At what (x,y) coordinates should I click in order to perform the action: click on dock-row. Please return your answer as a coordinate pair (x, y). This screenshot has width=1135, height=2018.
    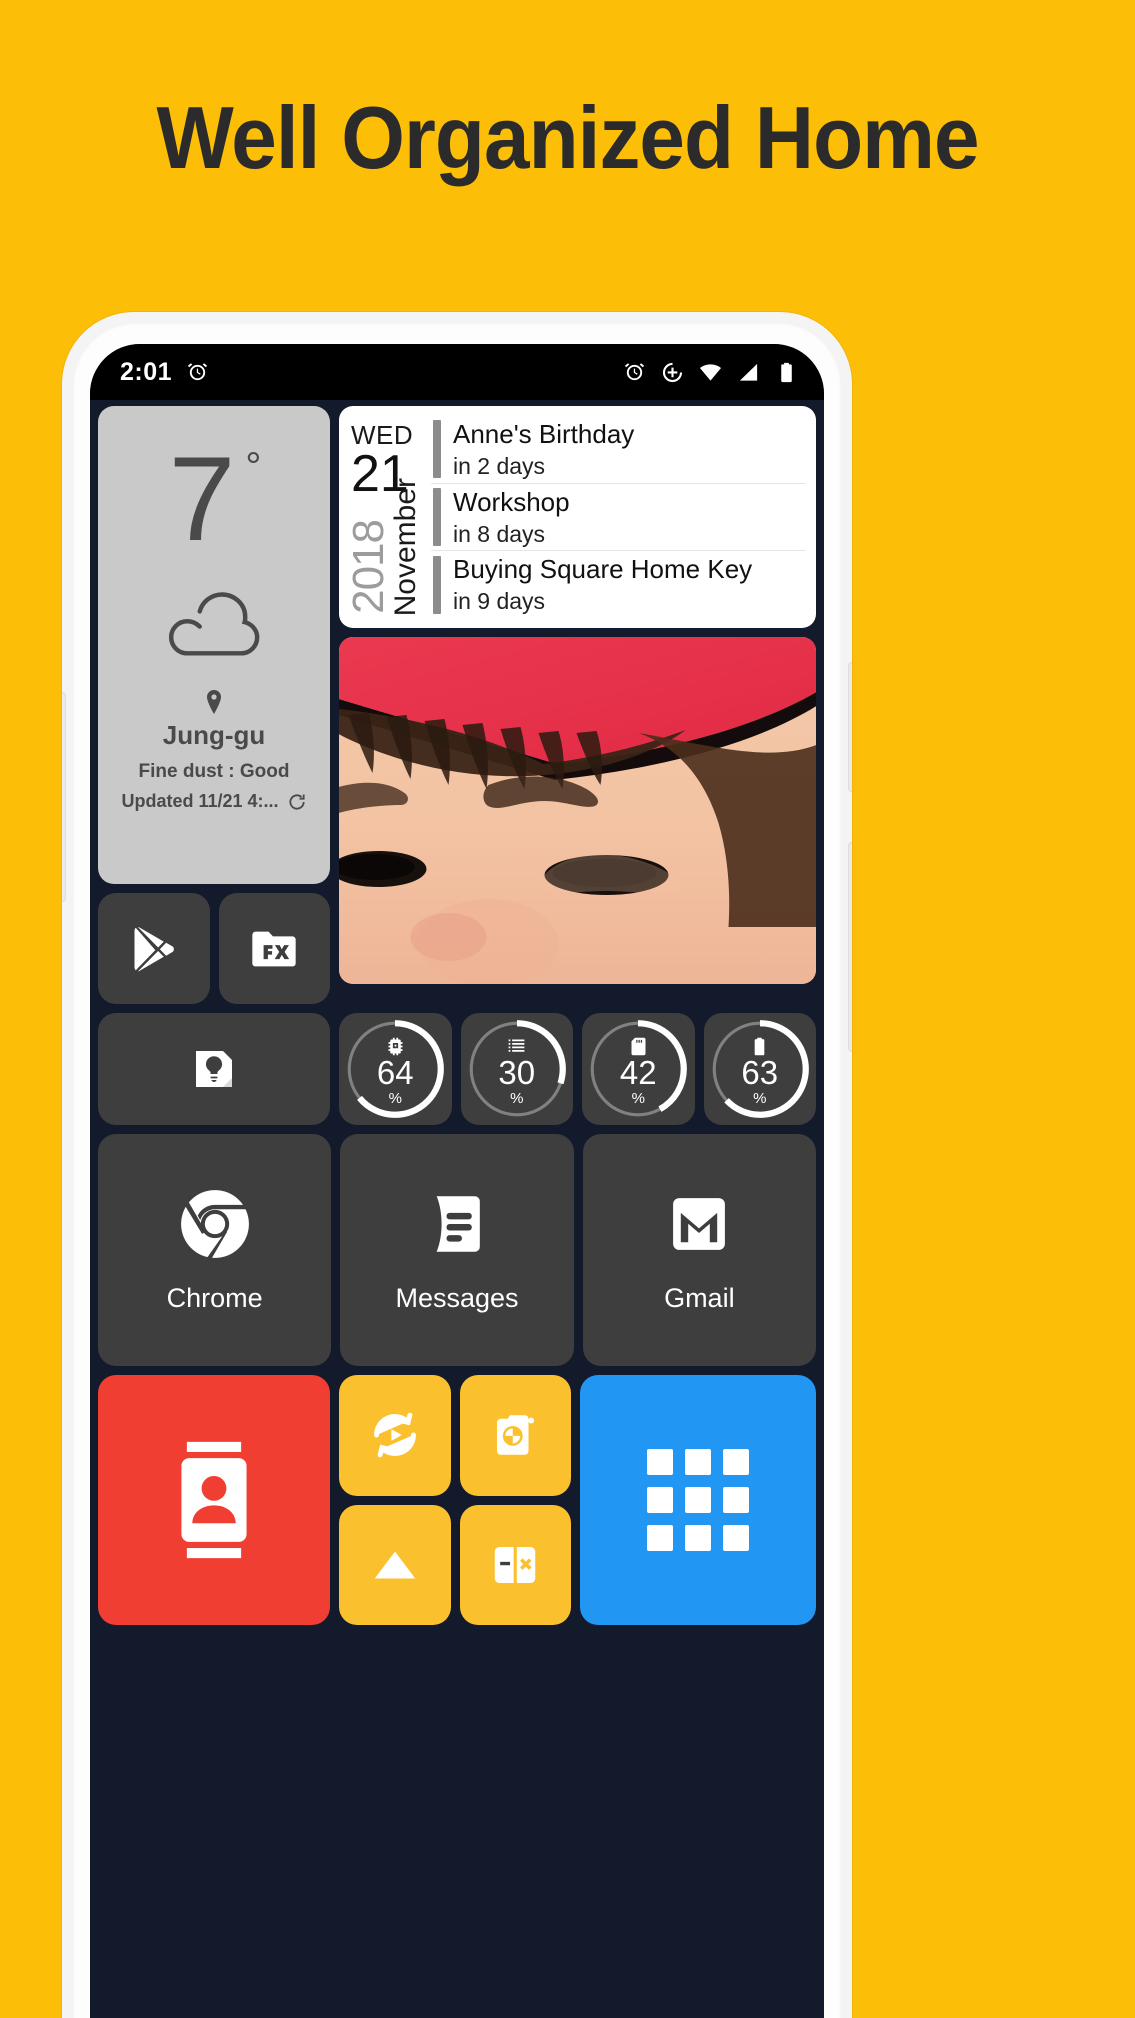
    Looking at the image, I should click on (457, 1500).